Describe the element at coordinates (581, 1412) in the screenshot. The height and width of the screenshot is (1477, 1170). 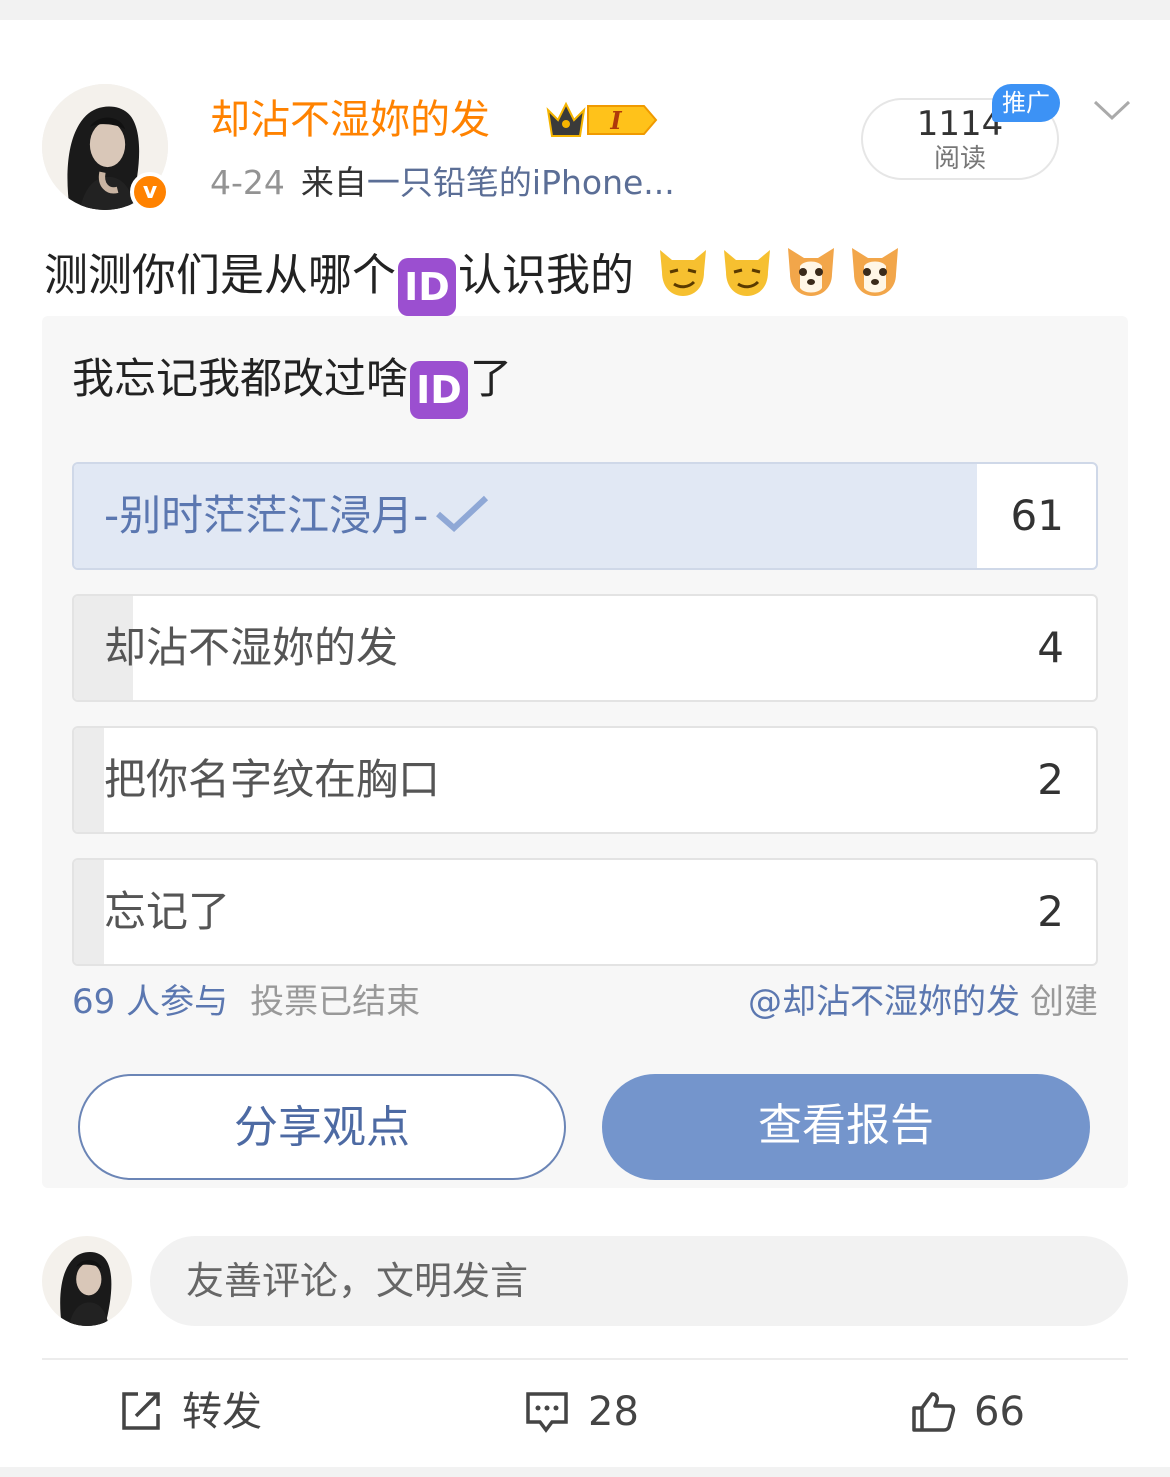
I see `comment-button: 28` at that location.